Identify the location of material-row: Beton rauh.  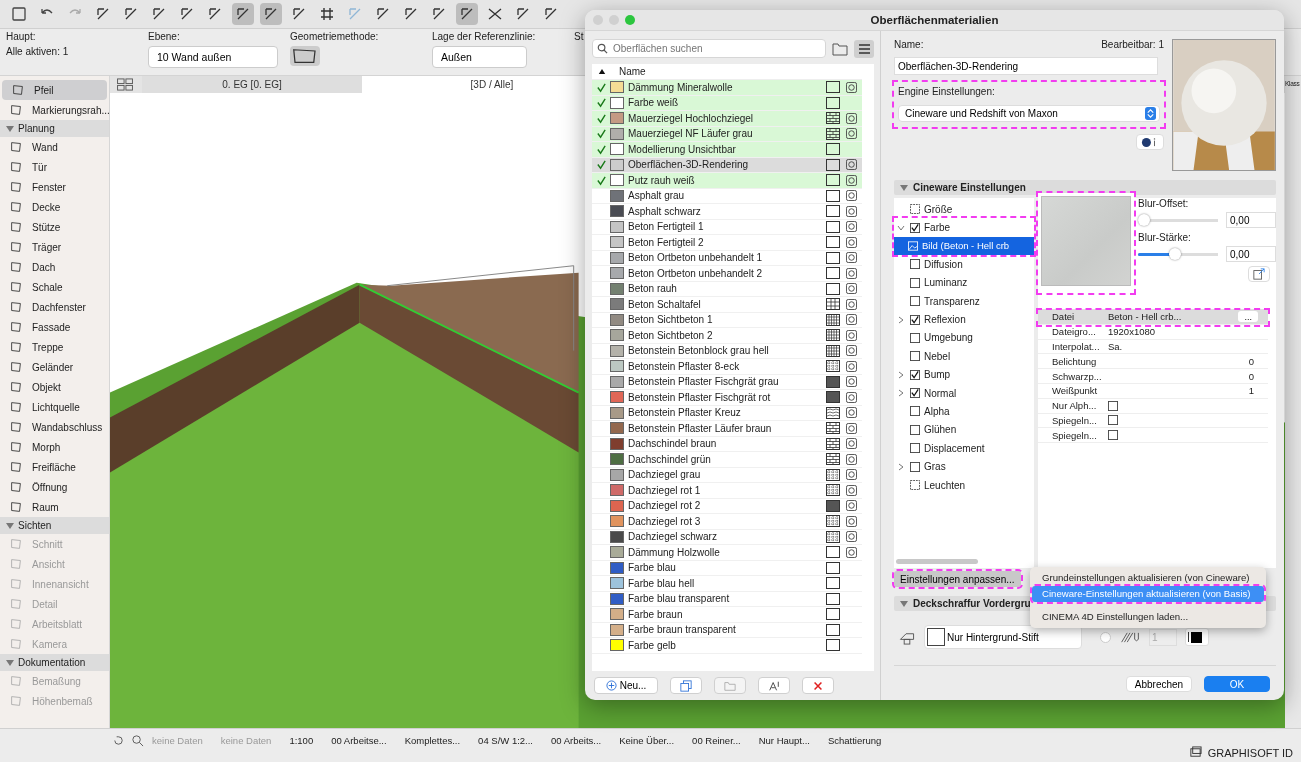
(727, 289).